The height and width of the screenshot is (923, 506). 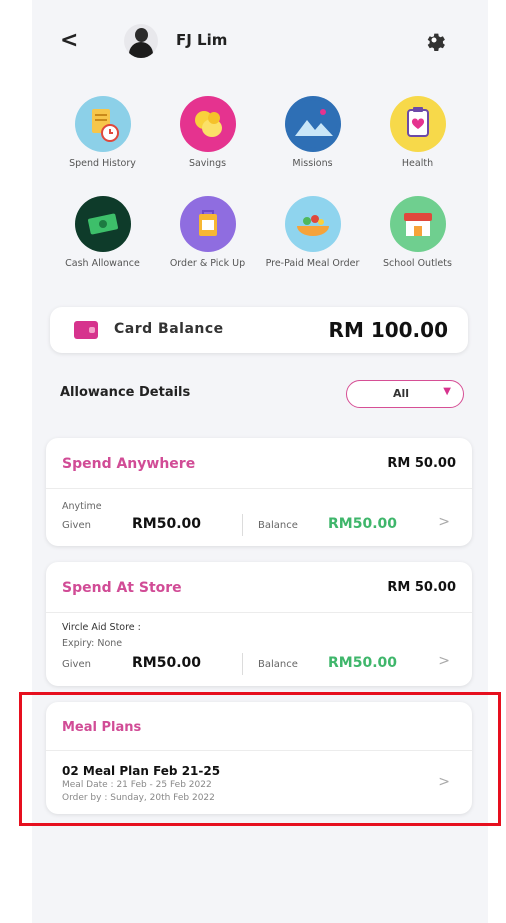 What do you see at coordinates (102, 263) in the screenshot?
I see `menu-label: Cash Allowance` at bounding box center [102, 263].